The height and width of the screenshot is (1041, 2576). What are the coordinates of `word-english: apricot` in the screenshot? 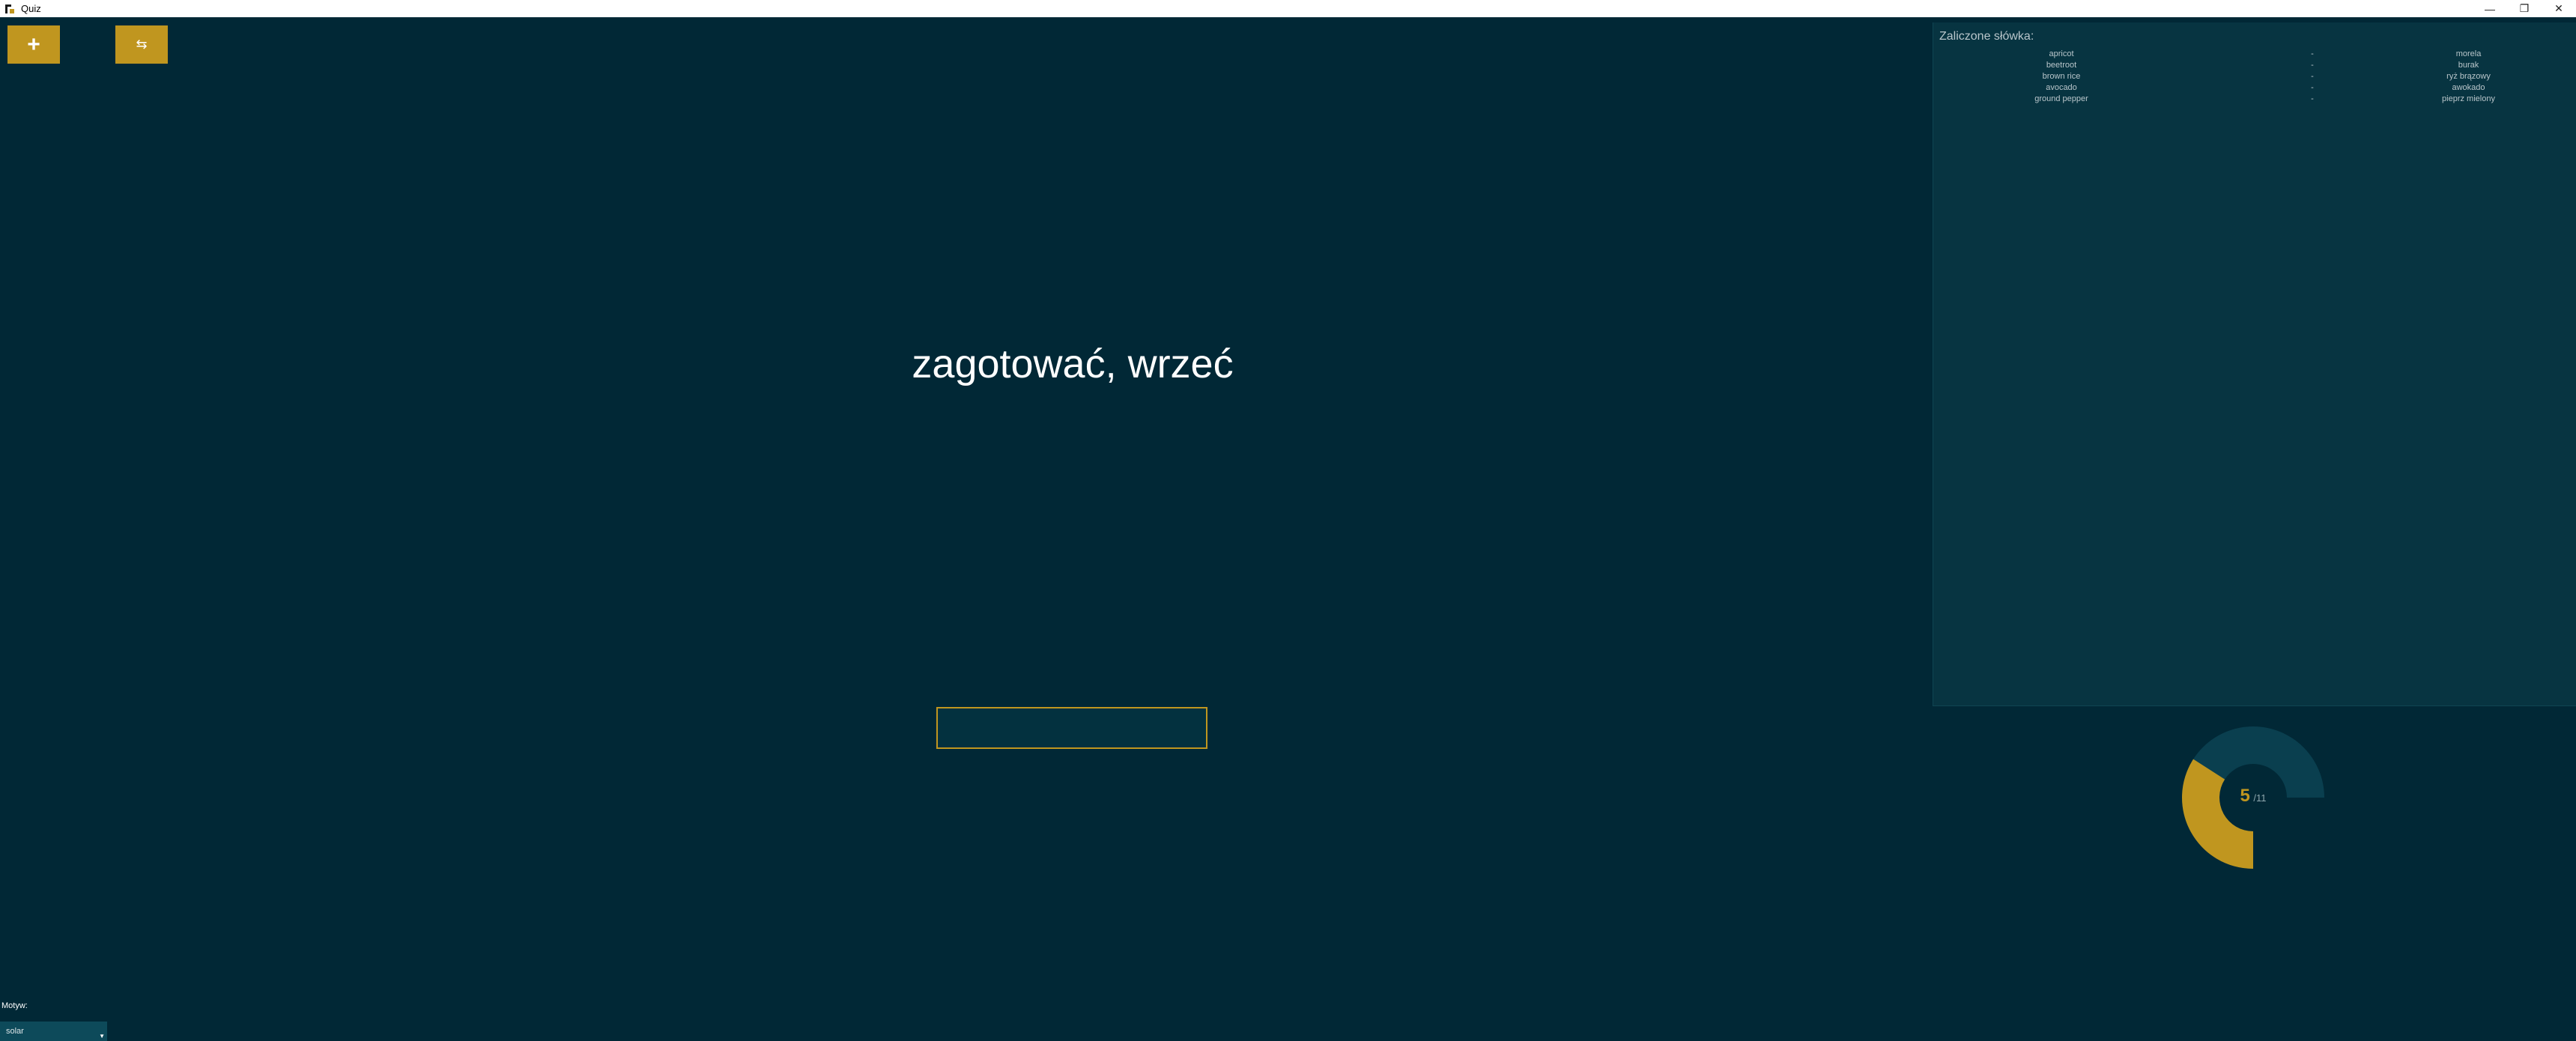 It's located at (2061, 53).